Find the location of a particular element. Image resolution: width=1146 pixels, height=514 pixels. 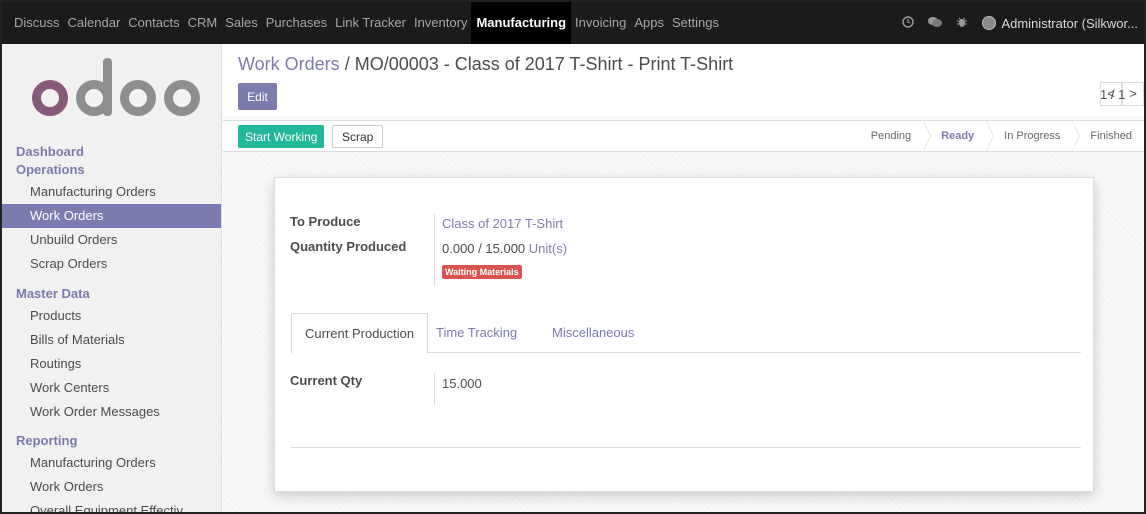

menu-crm: CRM is located at coordinates (203, 23).